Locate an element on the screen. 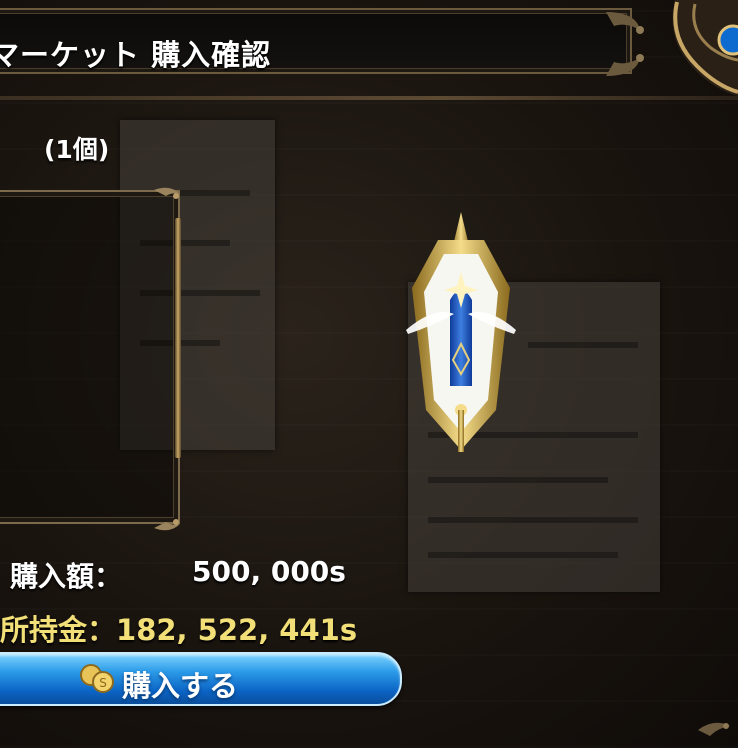 The width and height of the screenshot is (738, 748). money-value: 182, 522, 441s is located at coordinates (237, 630).